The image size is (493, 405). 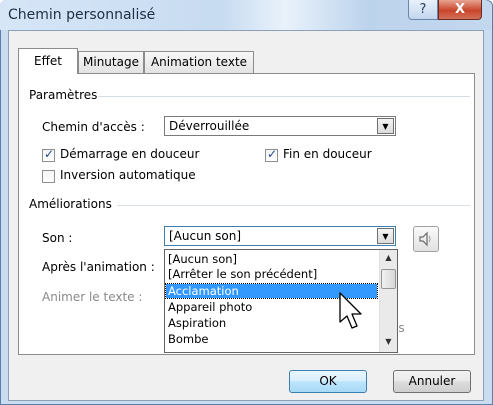 What do you see at coordinates (271, 339) in the screenshot?
I see `dropdown-option: Bombe` at bounding box center [271, 339].